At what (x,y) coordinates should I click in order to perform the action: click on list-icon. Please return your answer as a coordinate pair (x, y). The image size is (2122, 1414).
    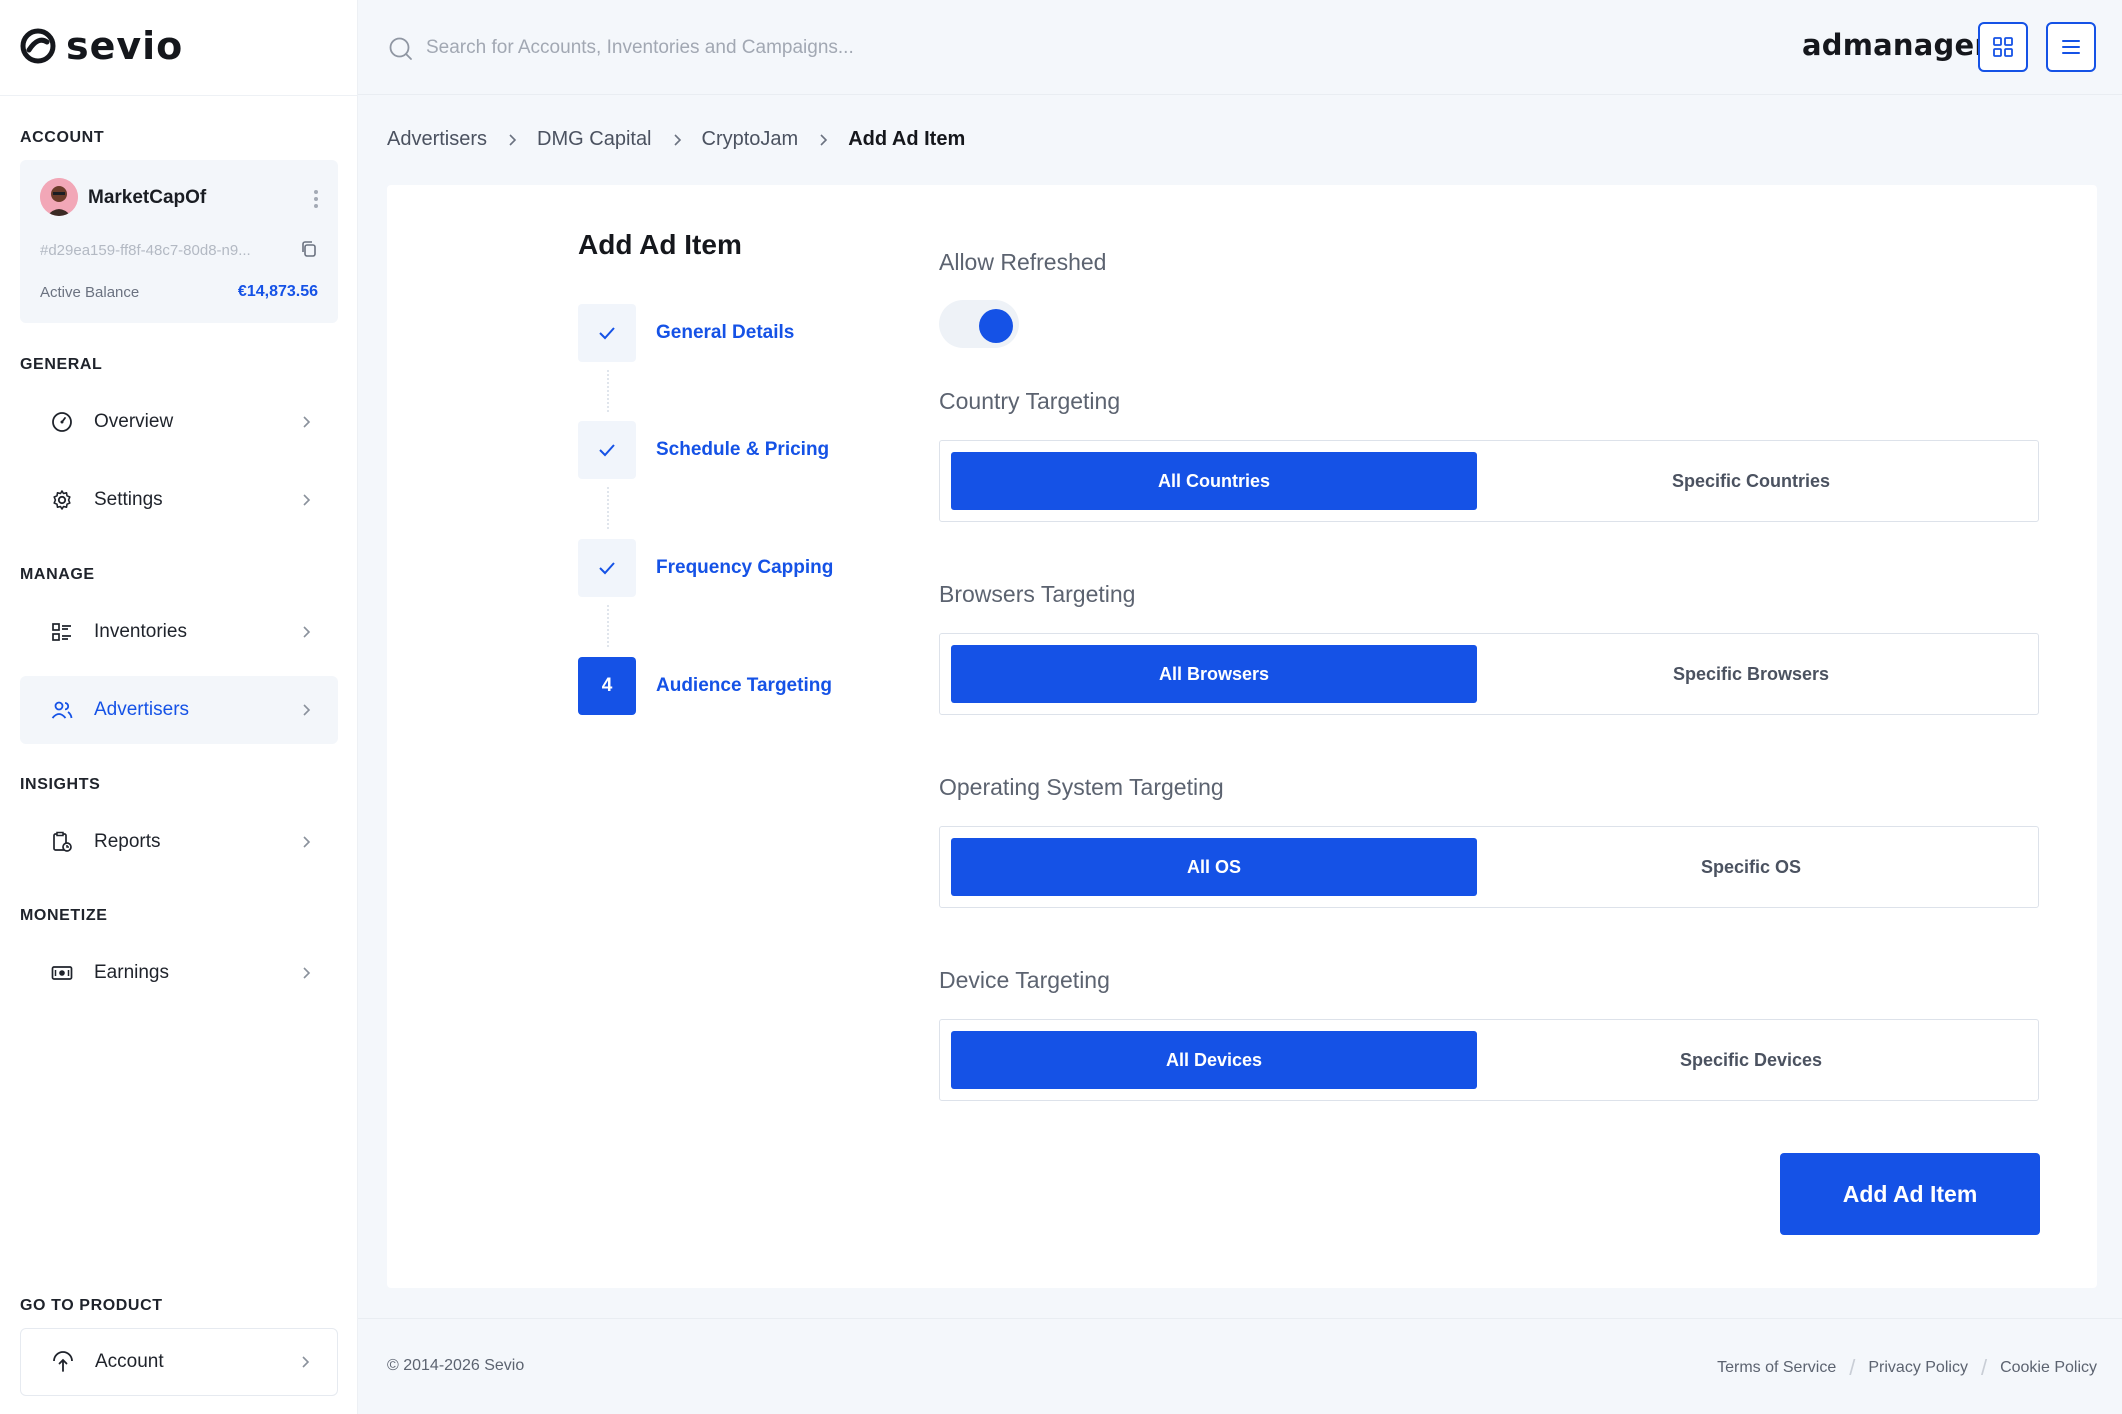
    Looking at the image, I should click on (61, 632).